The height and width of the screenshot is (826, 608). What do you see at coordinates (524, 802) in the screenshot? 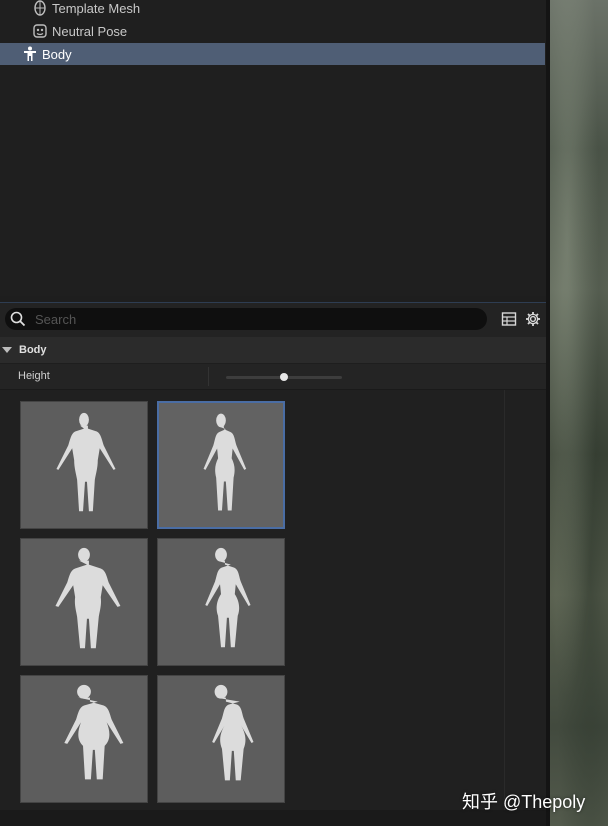
I see `watermark-text: 知乎 @Thepoly` at bounding box center [524, 802].